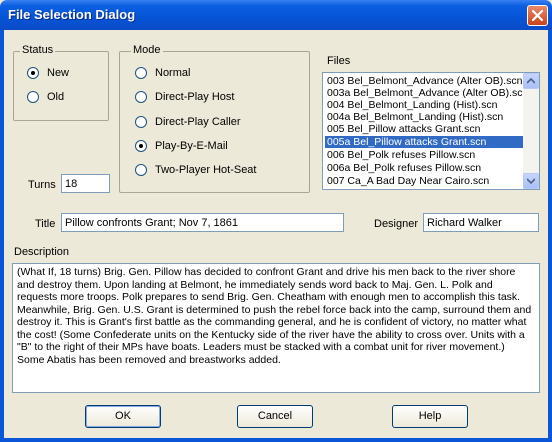 This screenshot has height=442, width=552. What do you see at coordinates (38, 50) in the screenshot?
I see `status-group-label: Status` at bounding box center [38, 50].